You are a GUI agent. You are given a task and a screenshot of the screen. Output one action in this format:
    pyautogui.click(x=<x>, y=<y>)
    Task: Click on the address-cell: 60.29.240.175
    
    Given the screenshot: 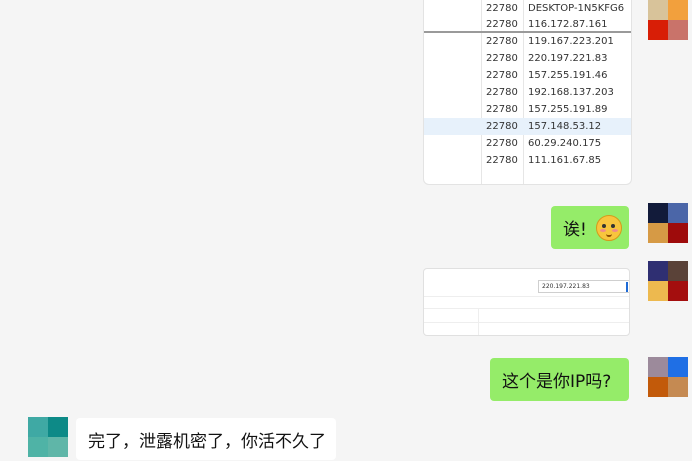 What is the action you would take?
    pyautogui.click(x=565, y=143)
    